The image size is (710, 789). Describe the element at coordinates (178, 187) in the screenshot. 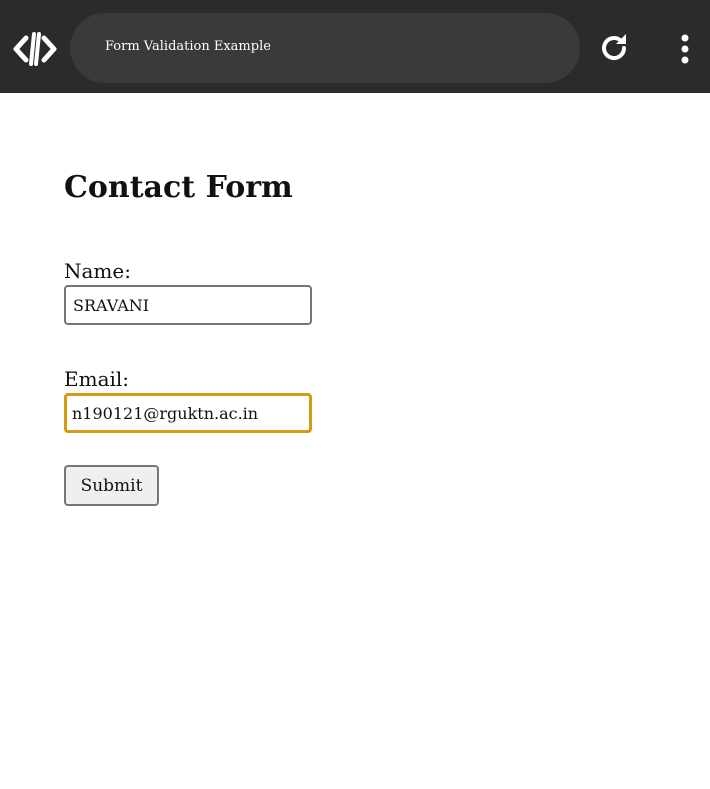

I see `form-heading: Contact Form` at that location.